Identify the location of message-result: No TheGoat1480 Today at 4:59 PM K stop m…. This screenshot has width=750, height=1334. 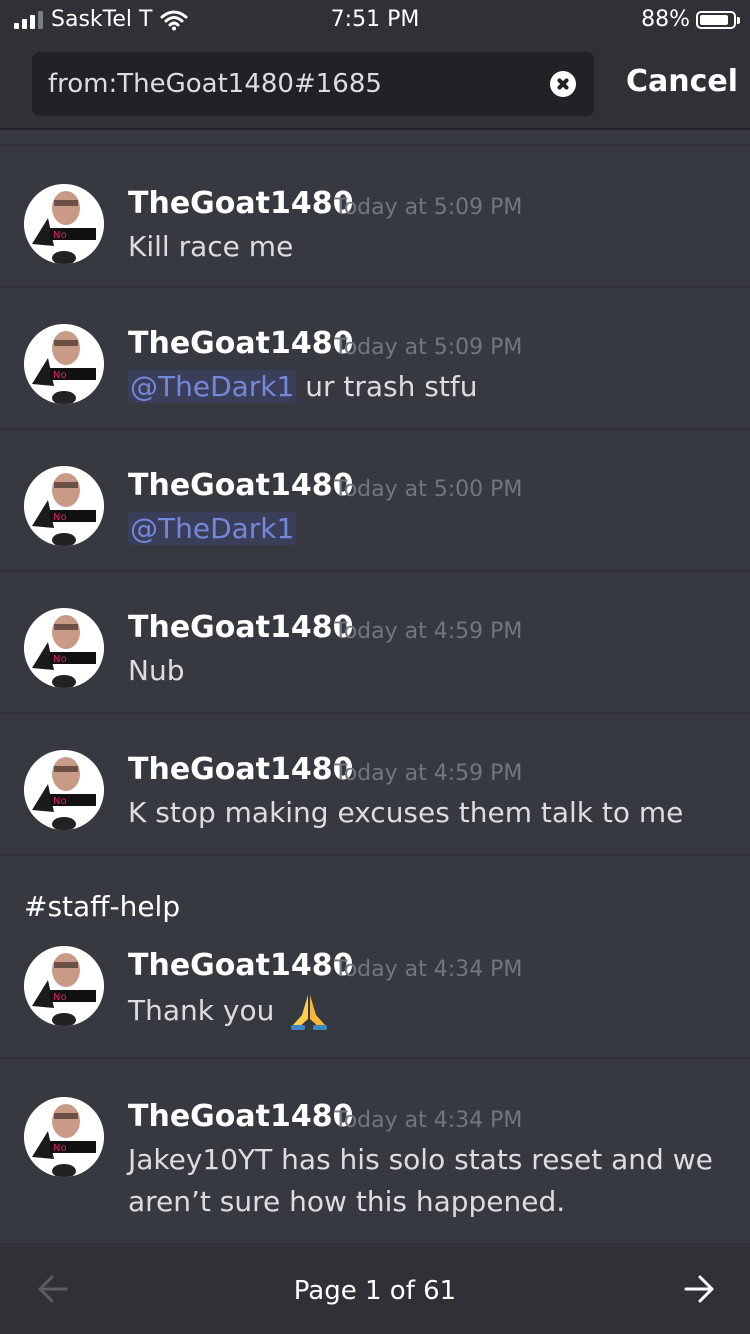
(375, 785).